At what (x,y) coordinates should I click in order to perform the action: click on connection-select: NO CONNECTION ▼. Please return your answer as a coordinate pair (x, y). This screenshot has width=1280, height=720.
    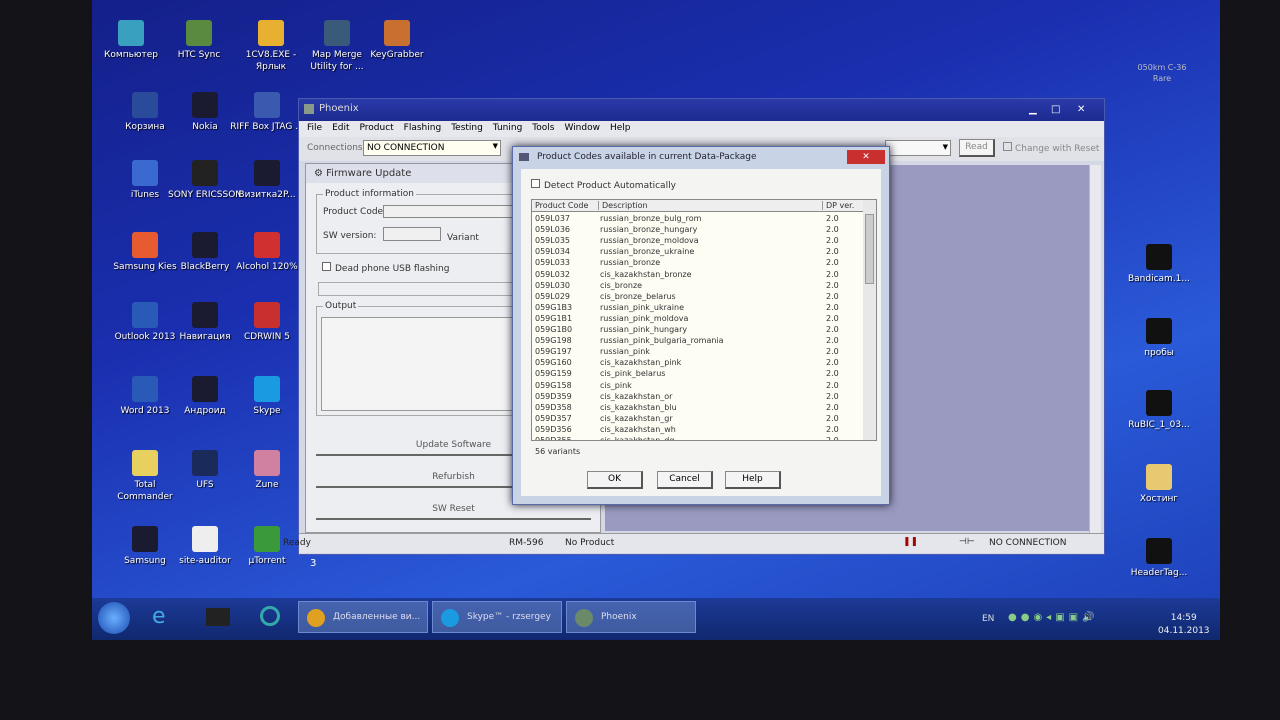
    Looking at the image, I should click on (432, 148).